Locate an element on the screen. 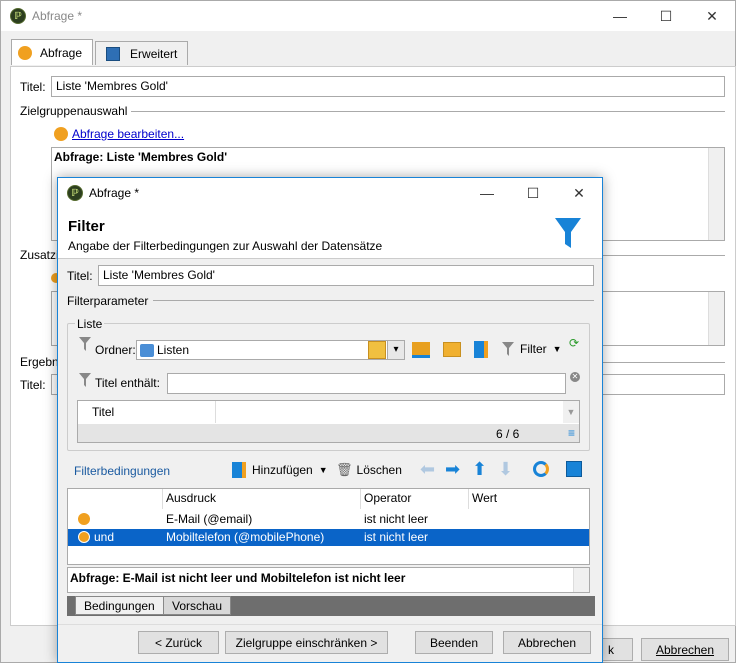  clear-filter-icon: ✕ is located at coordinates (575, 377).